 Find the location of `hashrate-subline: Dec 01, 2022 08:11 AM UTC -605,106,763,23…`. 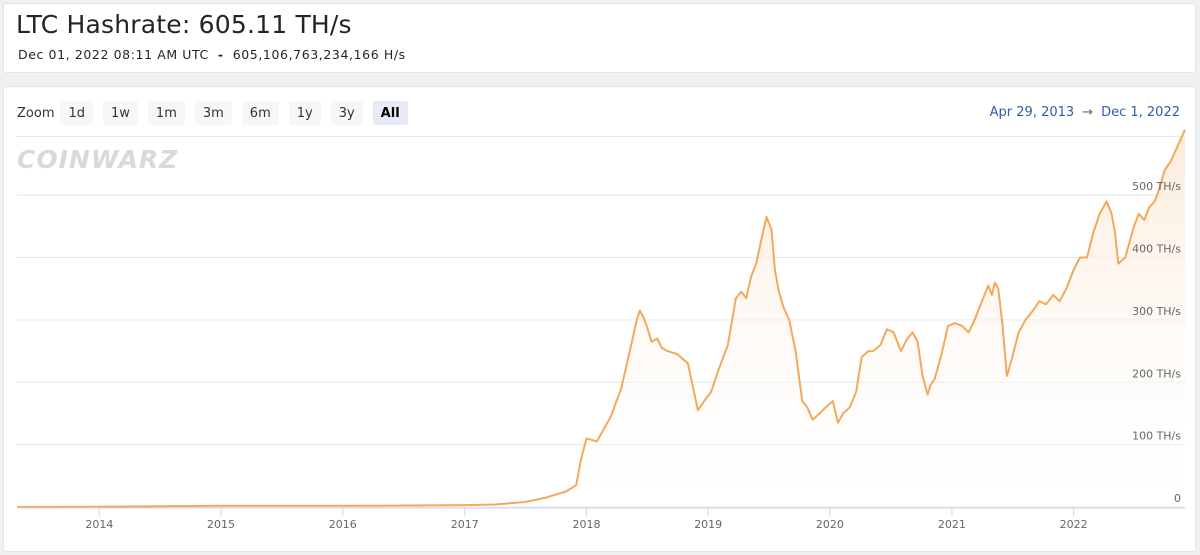

hashrate-subline: Dec 01, 2022 08:11 AM UTC -605,106,763,23… is located at coordinates (212, 54).